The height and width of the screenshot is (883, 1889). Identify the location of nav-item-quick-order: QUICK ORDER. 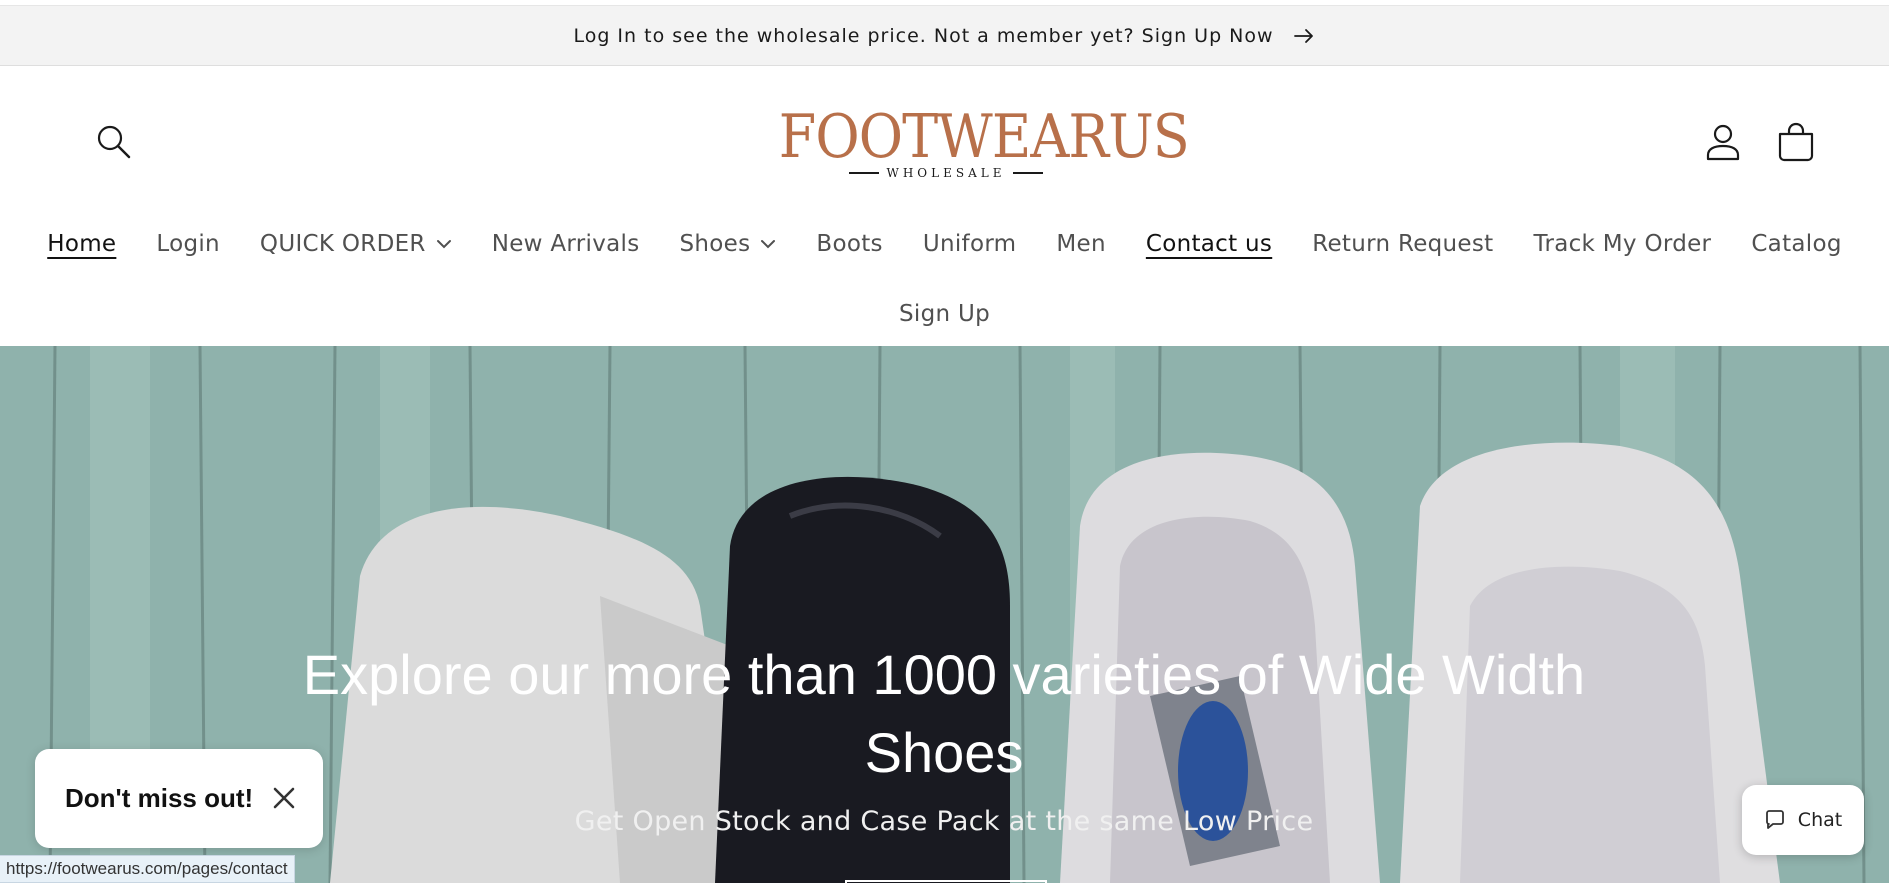
(356, 244).